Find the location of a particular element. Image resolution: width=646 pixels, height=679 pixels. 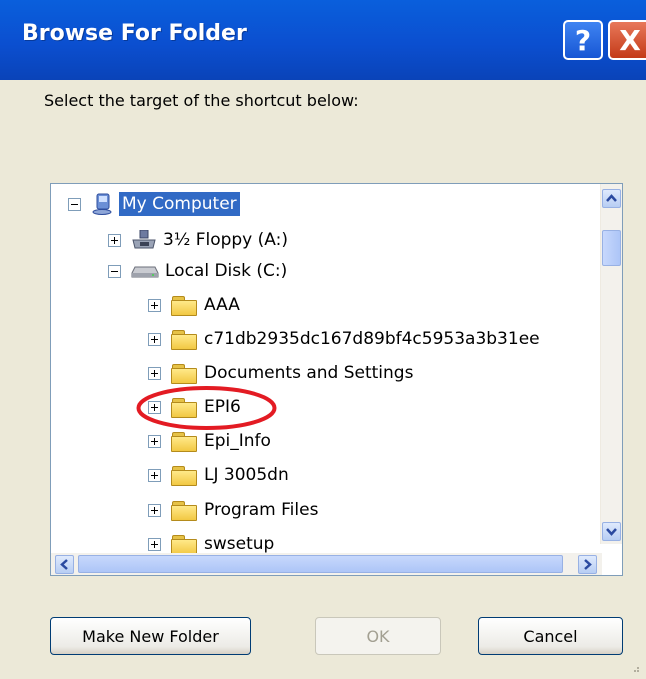

tree-item-label: Program Files is located at coordinates (261, 510).